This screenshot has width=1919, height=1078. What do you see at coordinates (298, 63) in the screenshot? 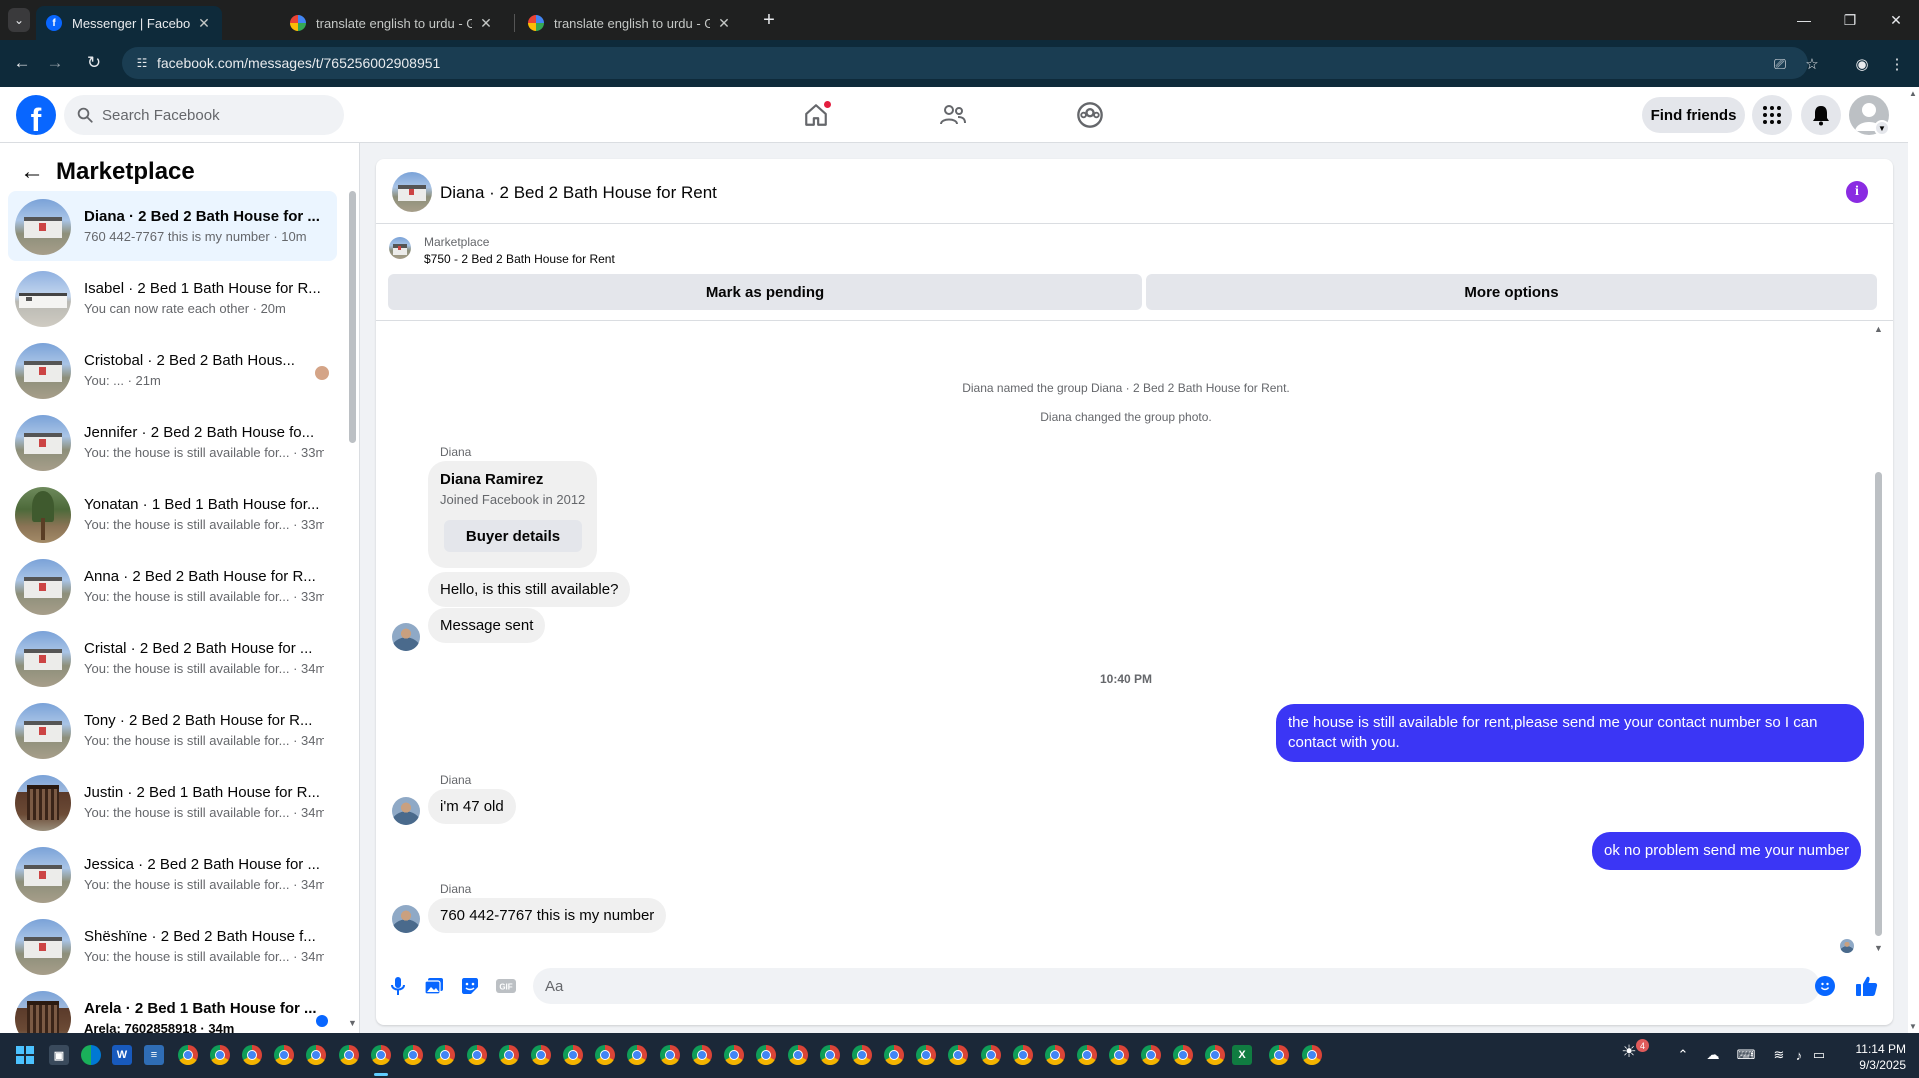
I see `url-text: facebook.com/messages/t/765256002908951` at bounding box center [298, 63].